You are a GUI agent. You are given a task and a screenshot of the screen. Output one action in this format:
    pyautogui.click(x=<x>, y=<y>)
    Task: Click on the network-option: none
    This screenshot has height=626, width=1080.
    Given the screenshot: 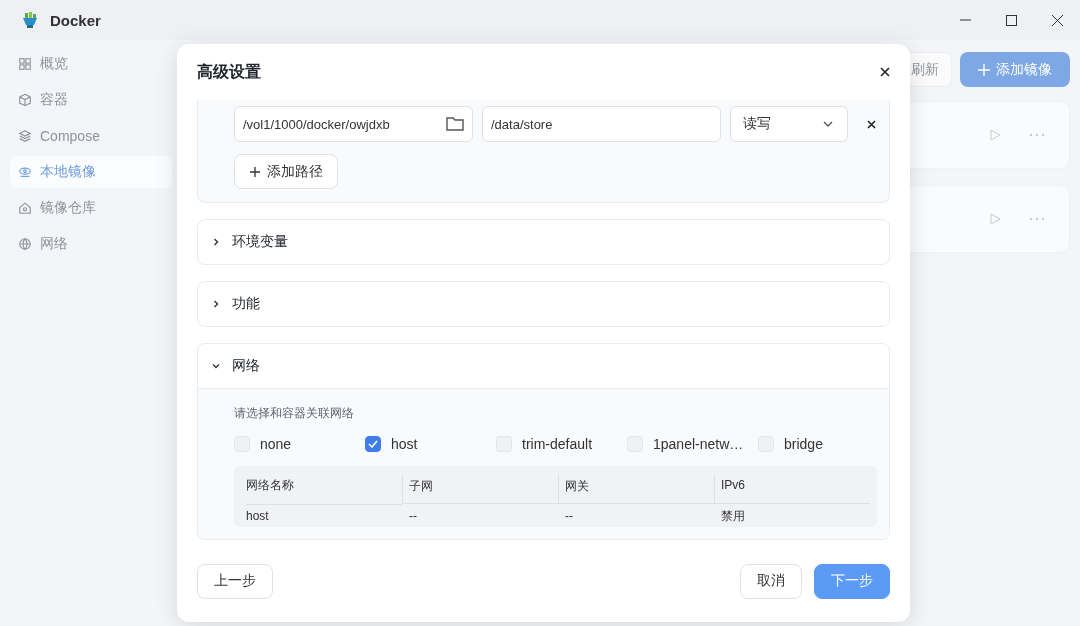 What is the action you would take?
    pyautogui.click(x=299, y=444)
    